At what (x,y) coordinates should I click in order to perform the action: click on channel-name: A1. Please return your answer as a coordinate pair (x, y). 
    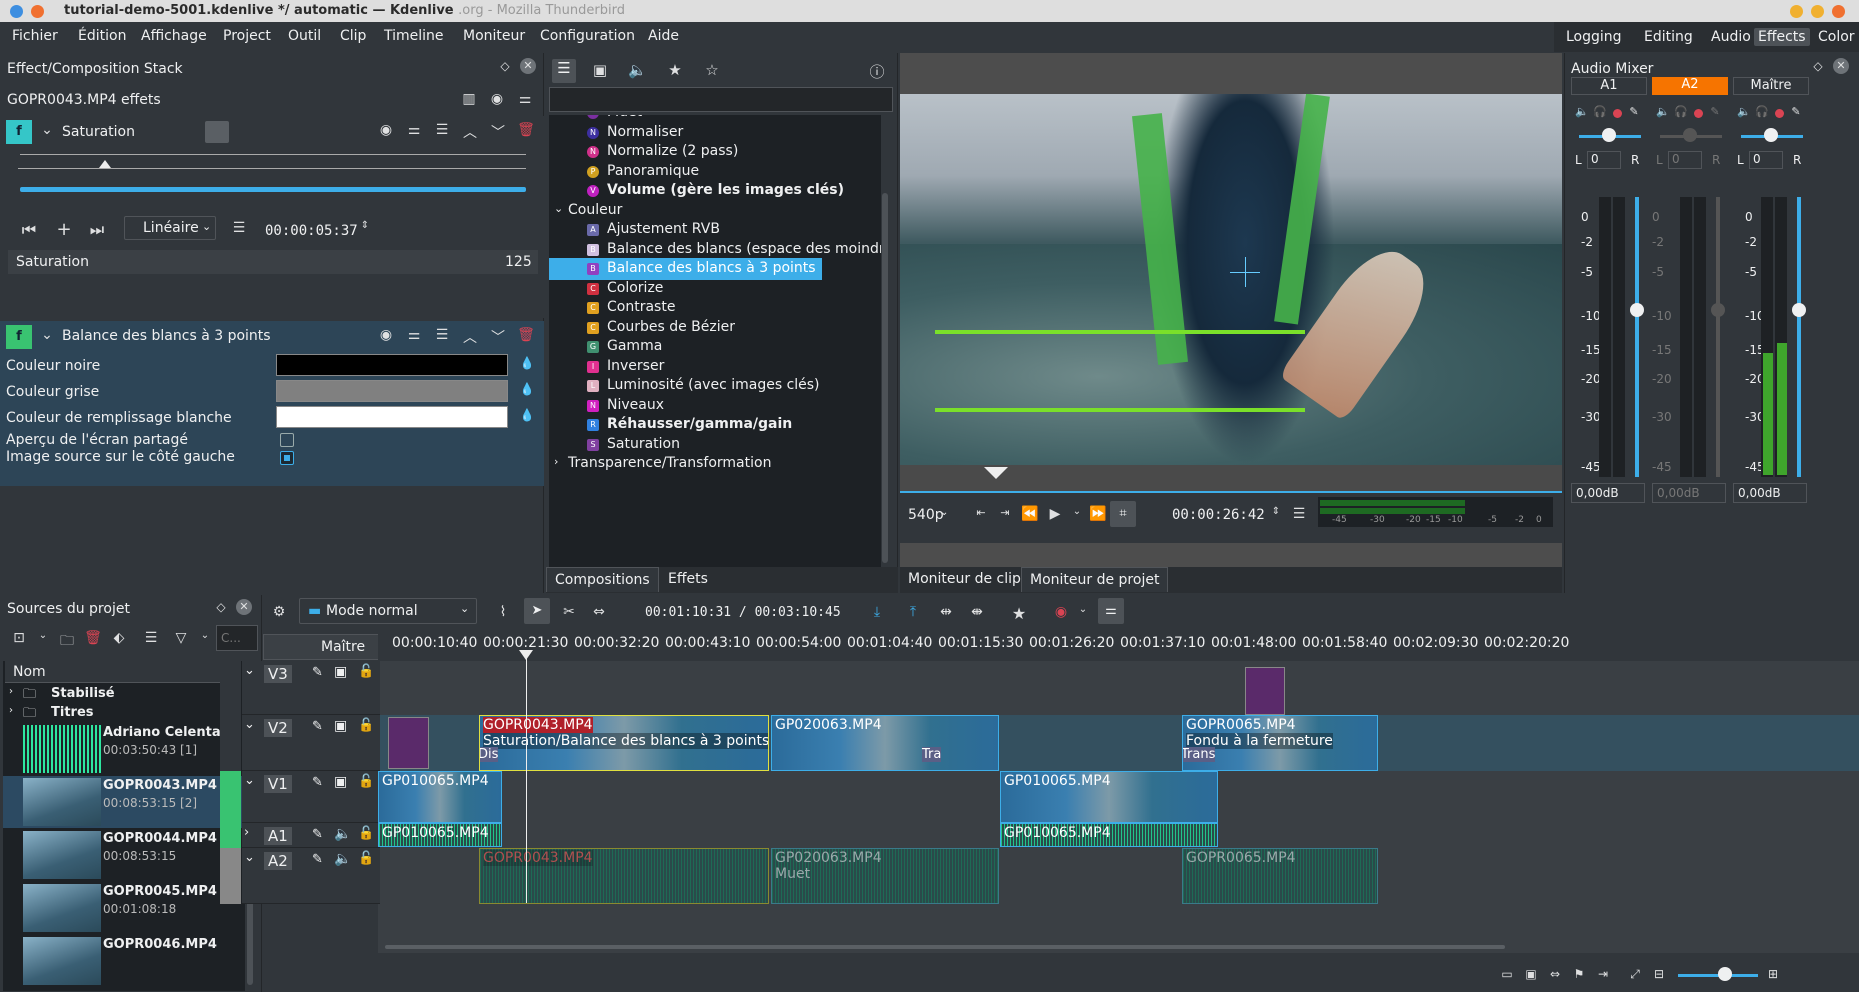
    Looking at the image, I should click on (1609, 86).